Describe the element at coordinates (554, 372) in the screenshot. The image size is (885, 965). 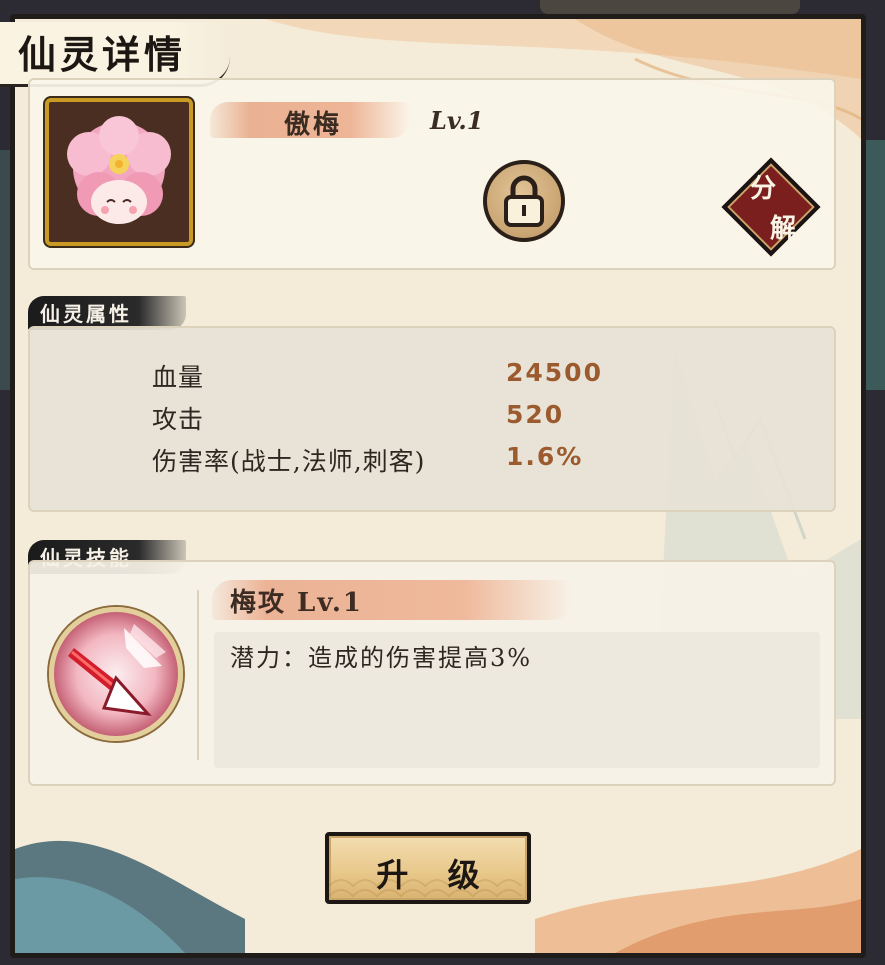
I see `stat-value-hp: 24500` at that location.